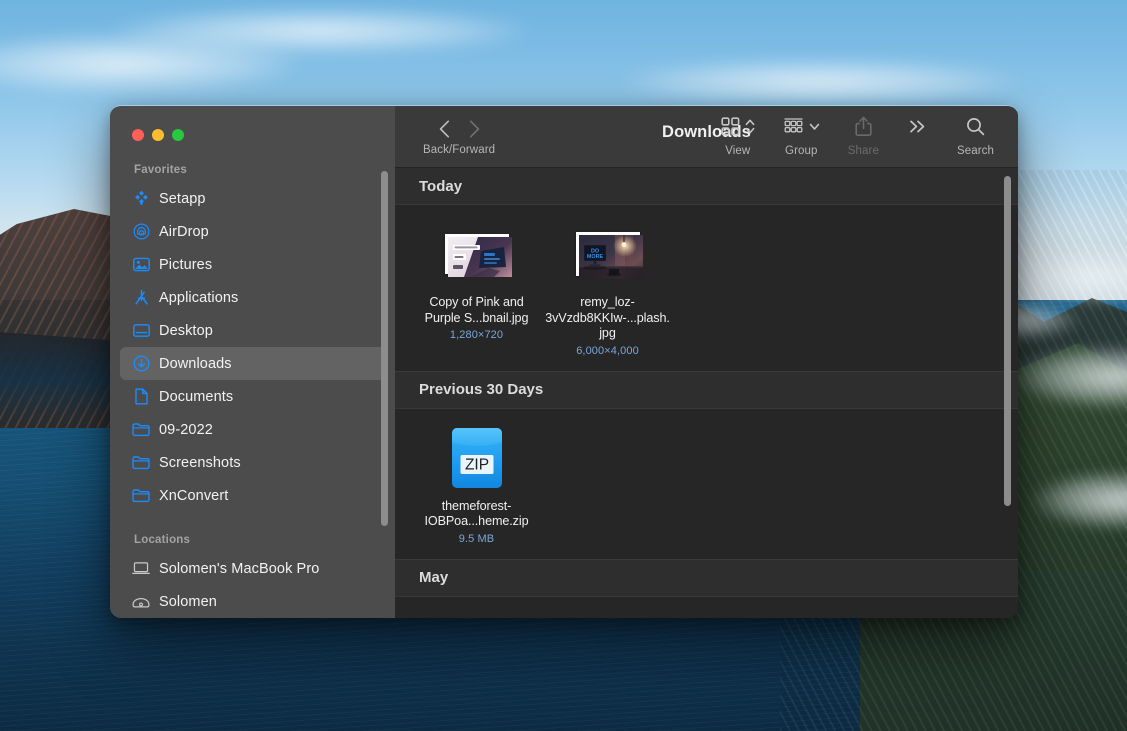 This screenshot has width=1127, height=731. I want to click on share-icon, so click(863, 129).